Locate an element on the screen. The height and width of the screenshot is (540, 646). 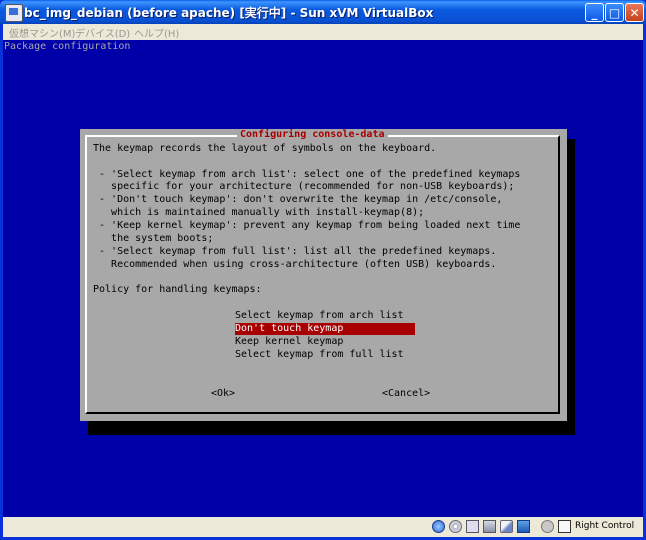
menu-devices: デバイス(D) is located at coordinates (102, 32).